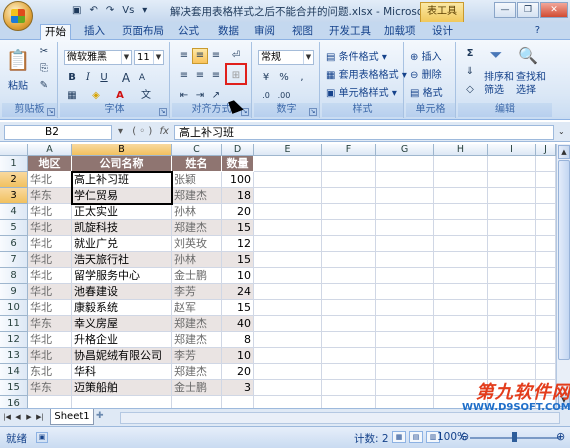 The height and width of the screenshot is (448, 570). What do you see at coordinates (216, 76) in the screenshot?
I see `align-right-icon: ≡` at bounding box center [216, 76].